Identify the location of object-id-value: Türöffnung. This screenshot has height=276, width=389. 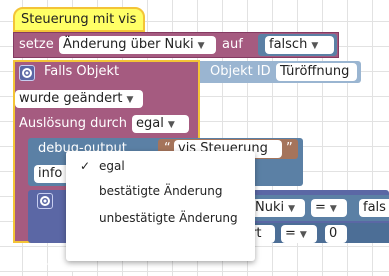
(315, 71).